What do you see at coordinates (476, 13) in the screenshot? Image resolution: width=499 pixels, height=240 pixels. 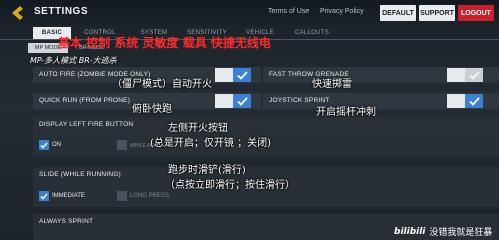 I see `logout-button: LOGOUT` at bounding box center [476, 13].